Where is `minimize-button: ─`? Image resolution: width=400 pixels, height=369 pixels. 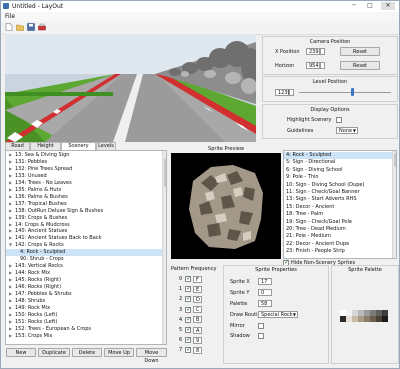 minimize-button: ─ is located at coordinates (354, 6).